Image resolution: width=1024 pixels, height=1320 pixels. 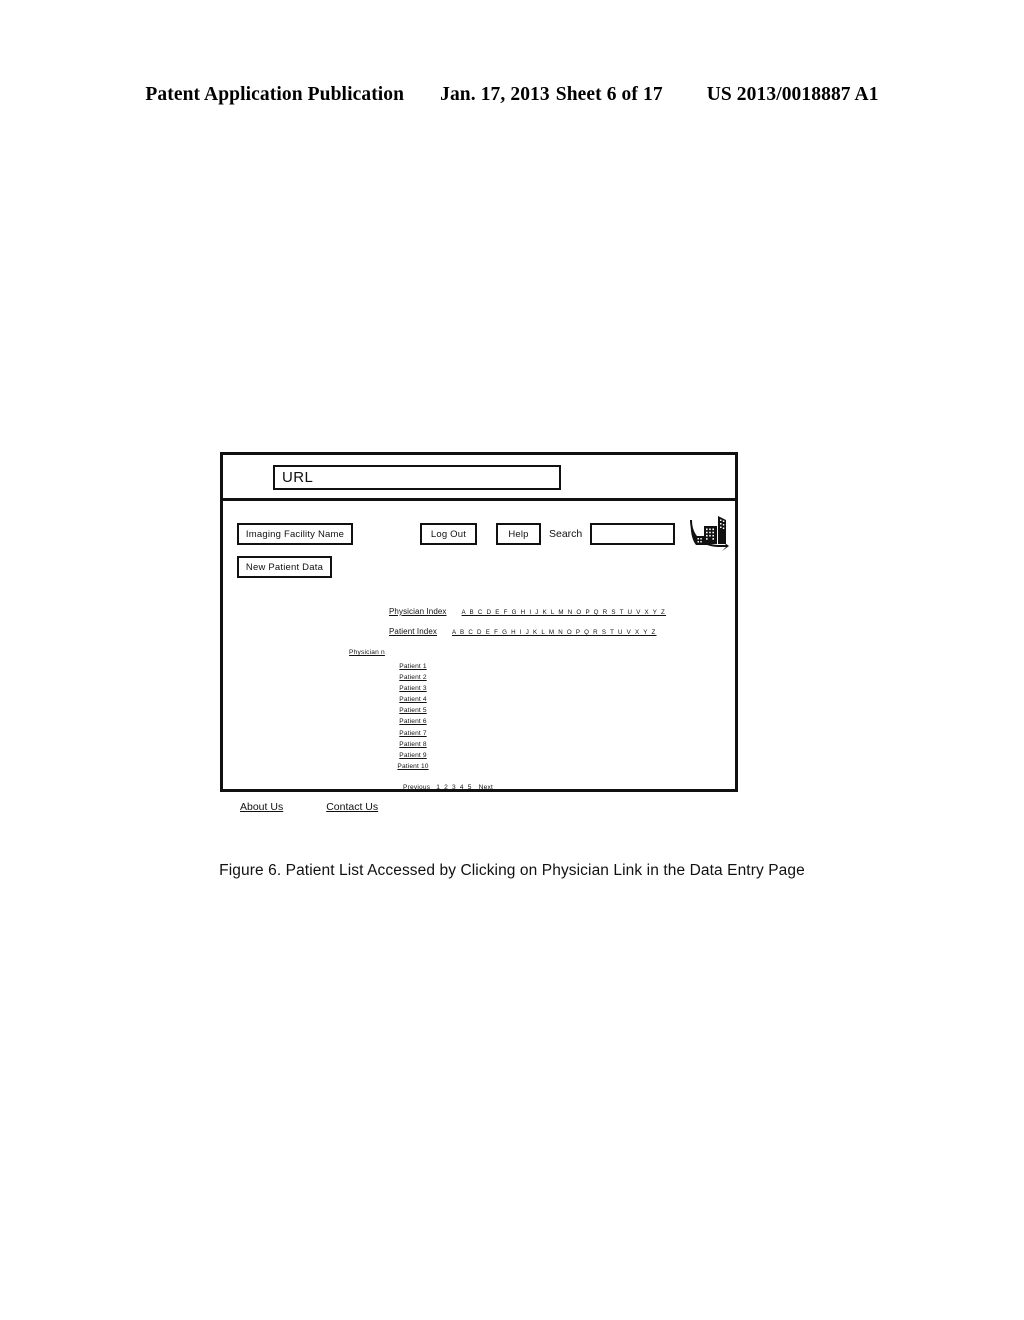 I want to click on list-item: Patient 3, so click(x=413, y=688).